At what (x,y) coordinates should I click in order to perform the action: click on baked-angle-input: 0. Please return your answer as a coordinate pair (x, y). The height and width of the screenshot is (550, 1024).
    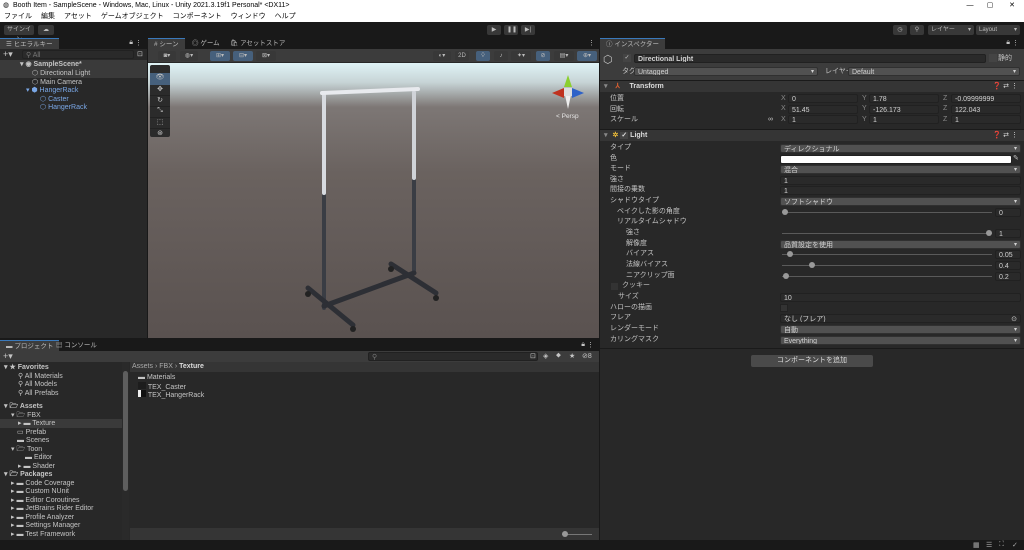
    Looking at the image, I should click on (1008, 212).